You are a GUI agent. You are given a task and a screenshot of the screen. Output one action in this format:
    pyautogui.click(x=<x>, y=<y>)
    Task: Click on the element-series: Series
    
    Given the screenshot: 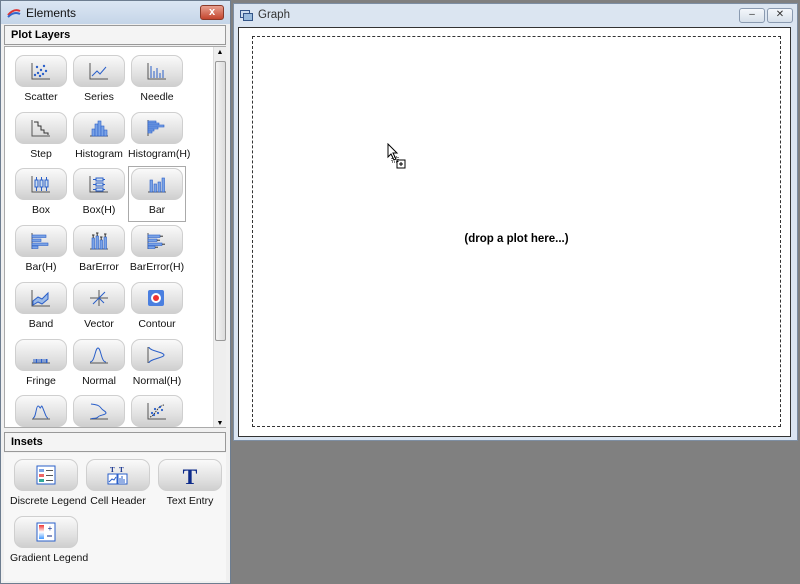 What is the action you would take?
    pyautogui.click(x=99, y=79)
    